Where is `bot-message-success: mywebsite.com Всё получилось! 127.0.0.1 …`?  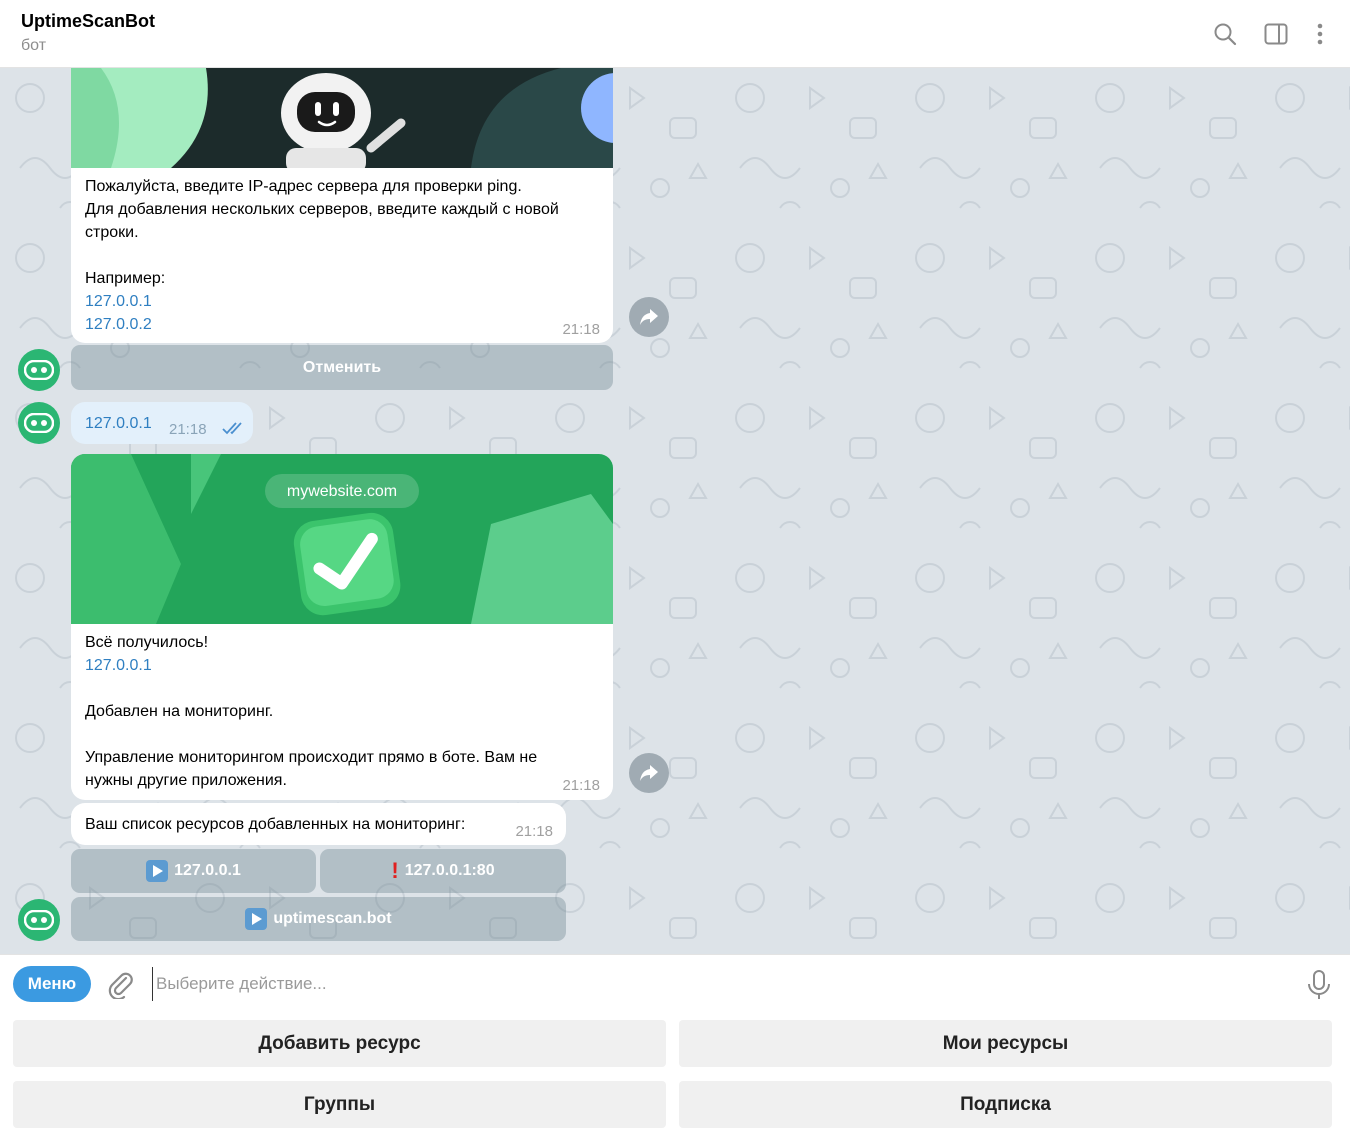
bot-message-success: mywebsite.com Всё получилось! 127.0.0.1 … is located at coordinates (342, 627).